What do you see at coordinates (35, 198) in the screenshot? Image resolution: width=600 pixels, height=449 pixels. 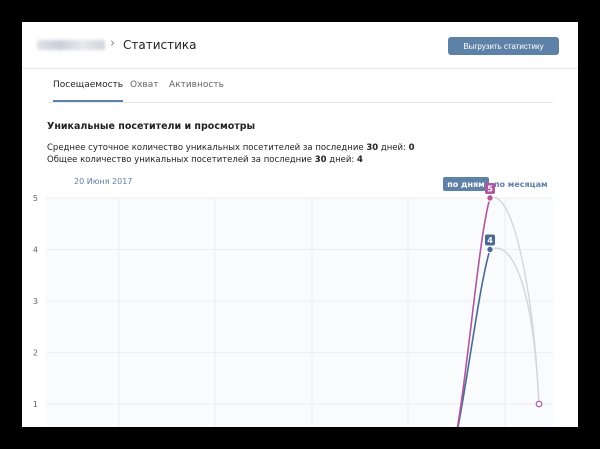 I see `y-tick-label: 5` at bounding box center [35, 198].